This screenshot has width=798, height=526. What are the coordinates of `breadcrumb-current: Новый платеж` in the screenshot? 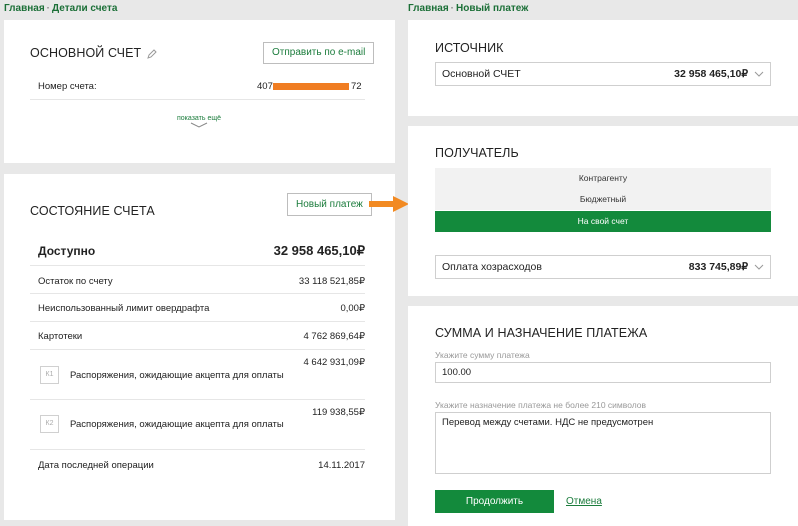 It's located at (492, 8).